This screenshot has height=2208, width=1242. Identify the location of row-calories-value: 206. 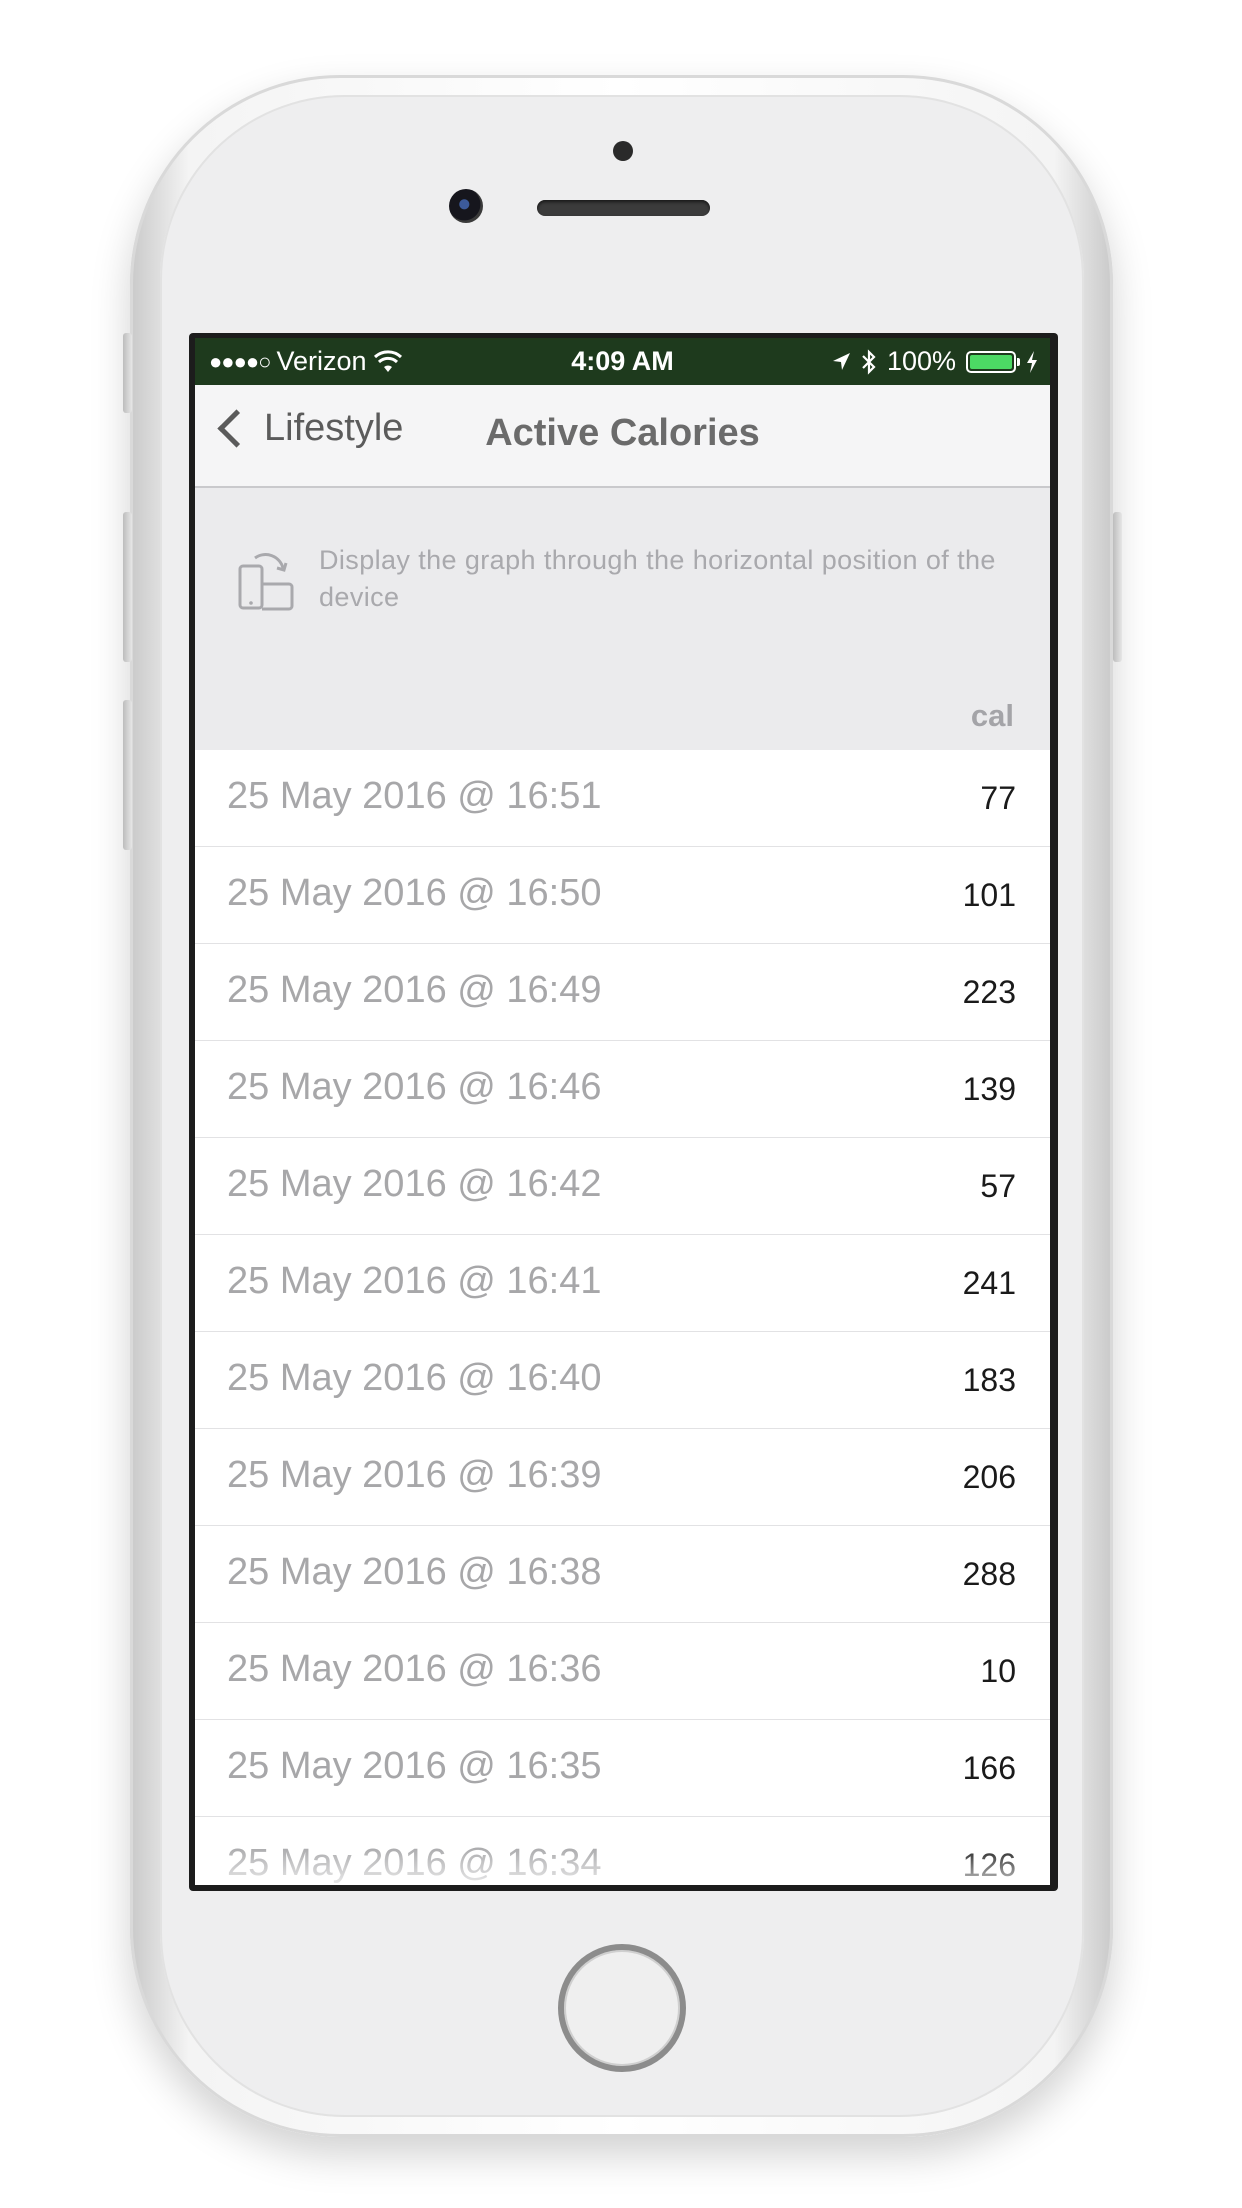
(989, 1477).